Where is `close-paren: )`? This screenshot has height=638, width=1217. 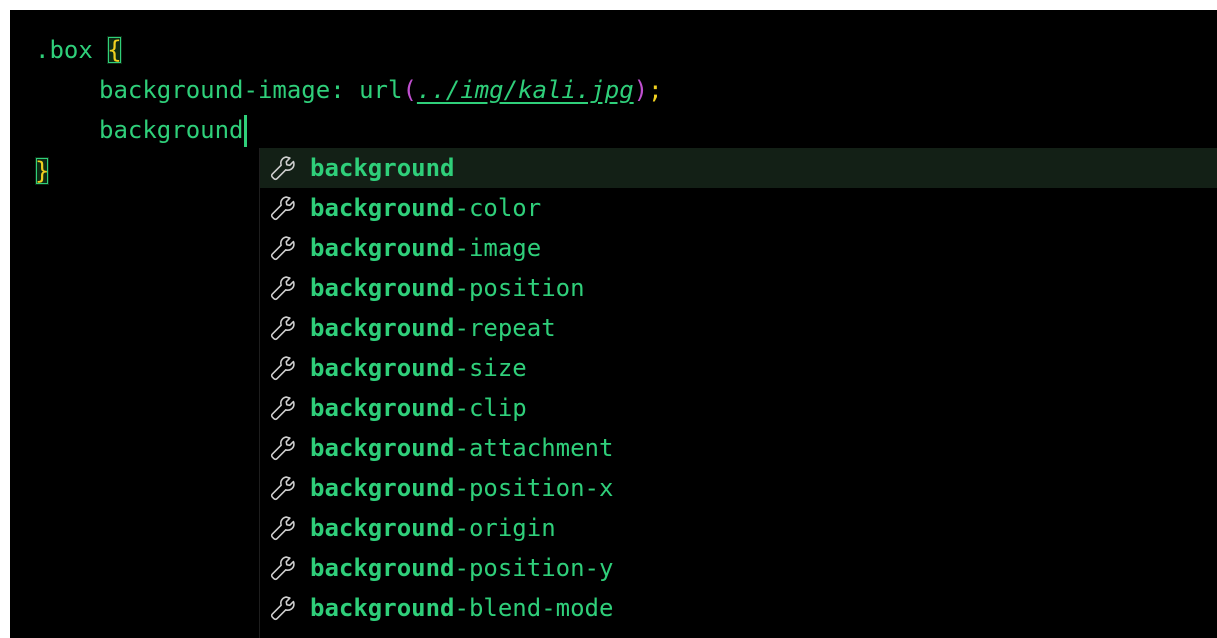
close-paren: ) is located at coordinates (641, 90).